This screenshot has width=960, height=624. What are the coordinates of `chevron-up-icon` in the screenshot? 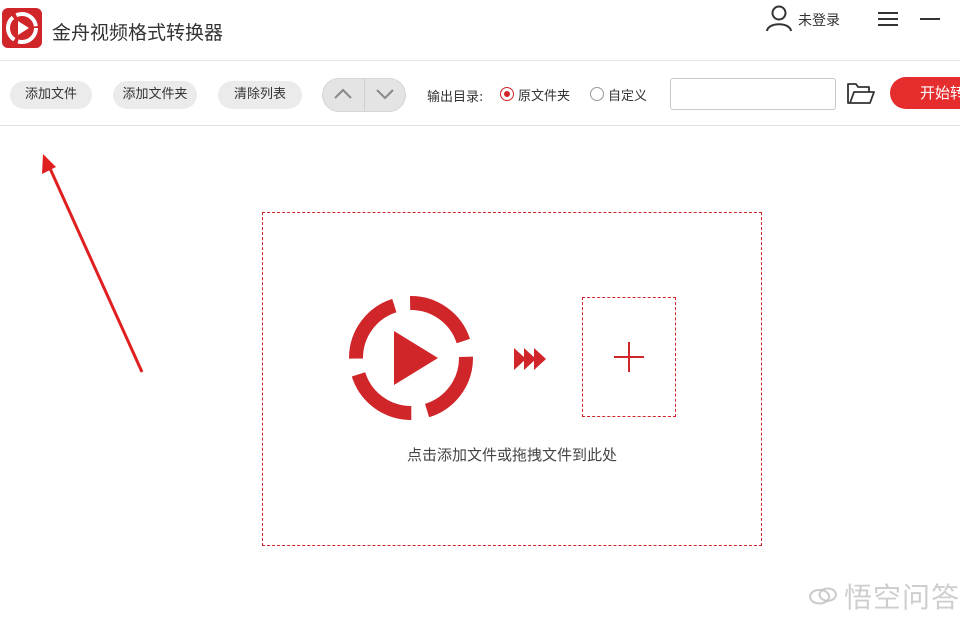 It's located at (343, 95).